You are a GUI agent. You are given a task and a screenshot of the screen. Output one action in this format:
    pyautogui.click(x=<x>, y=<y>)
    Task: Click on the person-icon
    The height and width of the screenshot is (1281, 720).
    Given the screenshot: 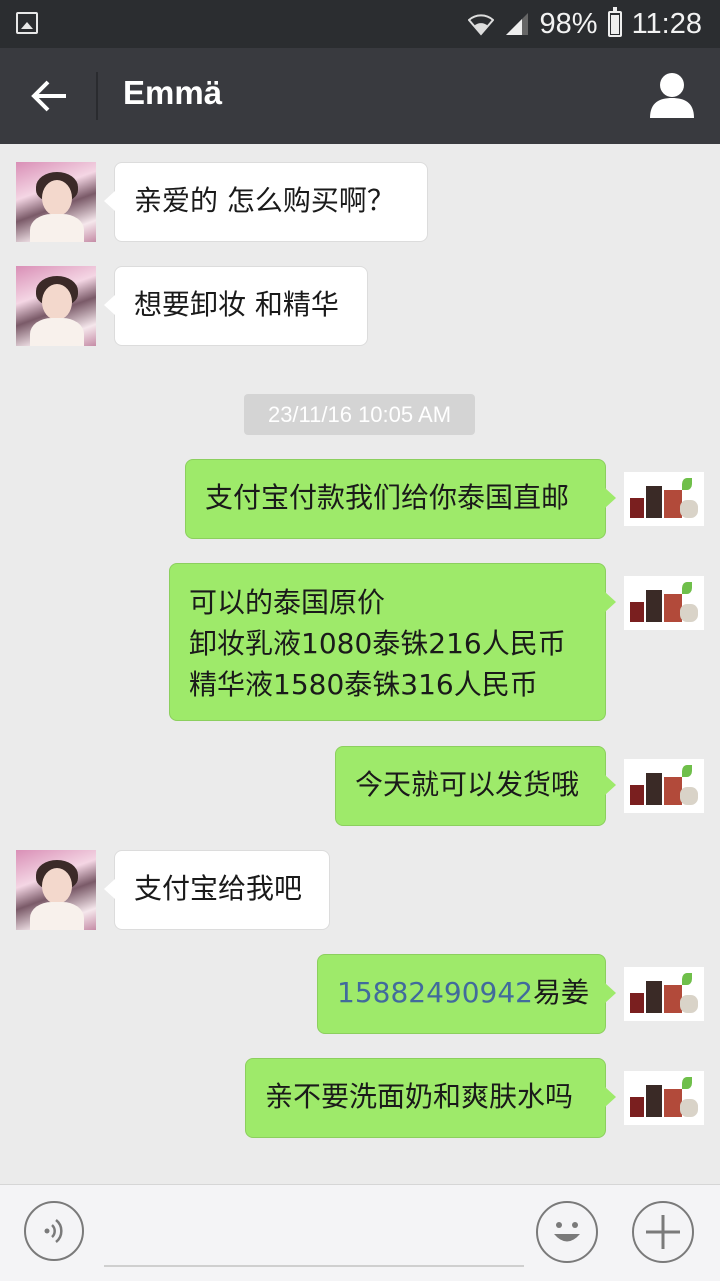 What is the action you would take?
    pyautogui.click(x=672, y=95)
    